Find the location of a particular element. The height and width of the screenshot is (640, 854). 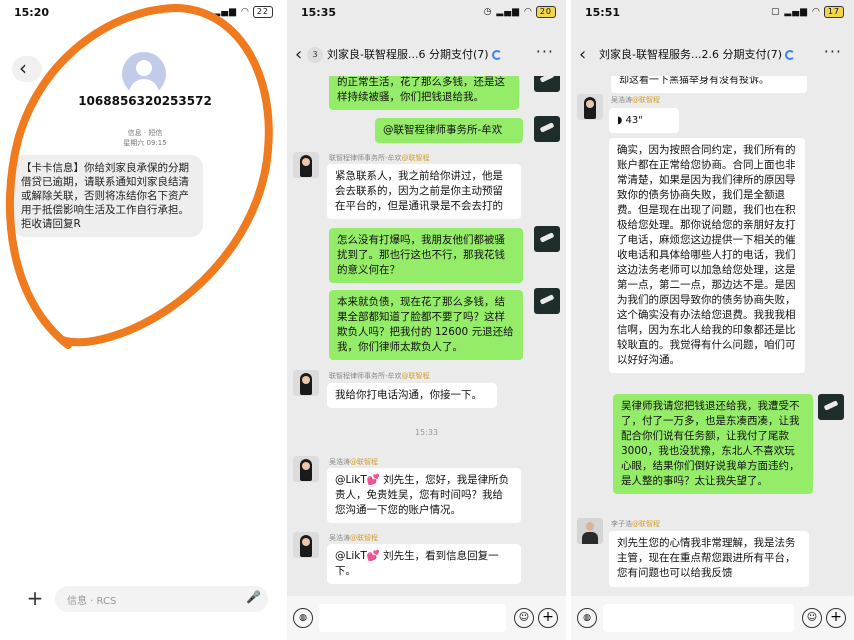

message-input: 信息 · RCS is located at coordinates (161, 599).